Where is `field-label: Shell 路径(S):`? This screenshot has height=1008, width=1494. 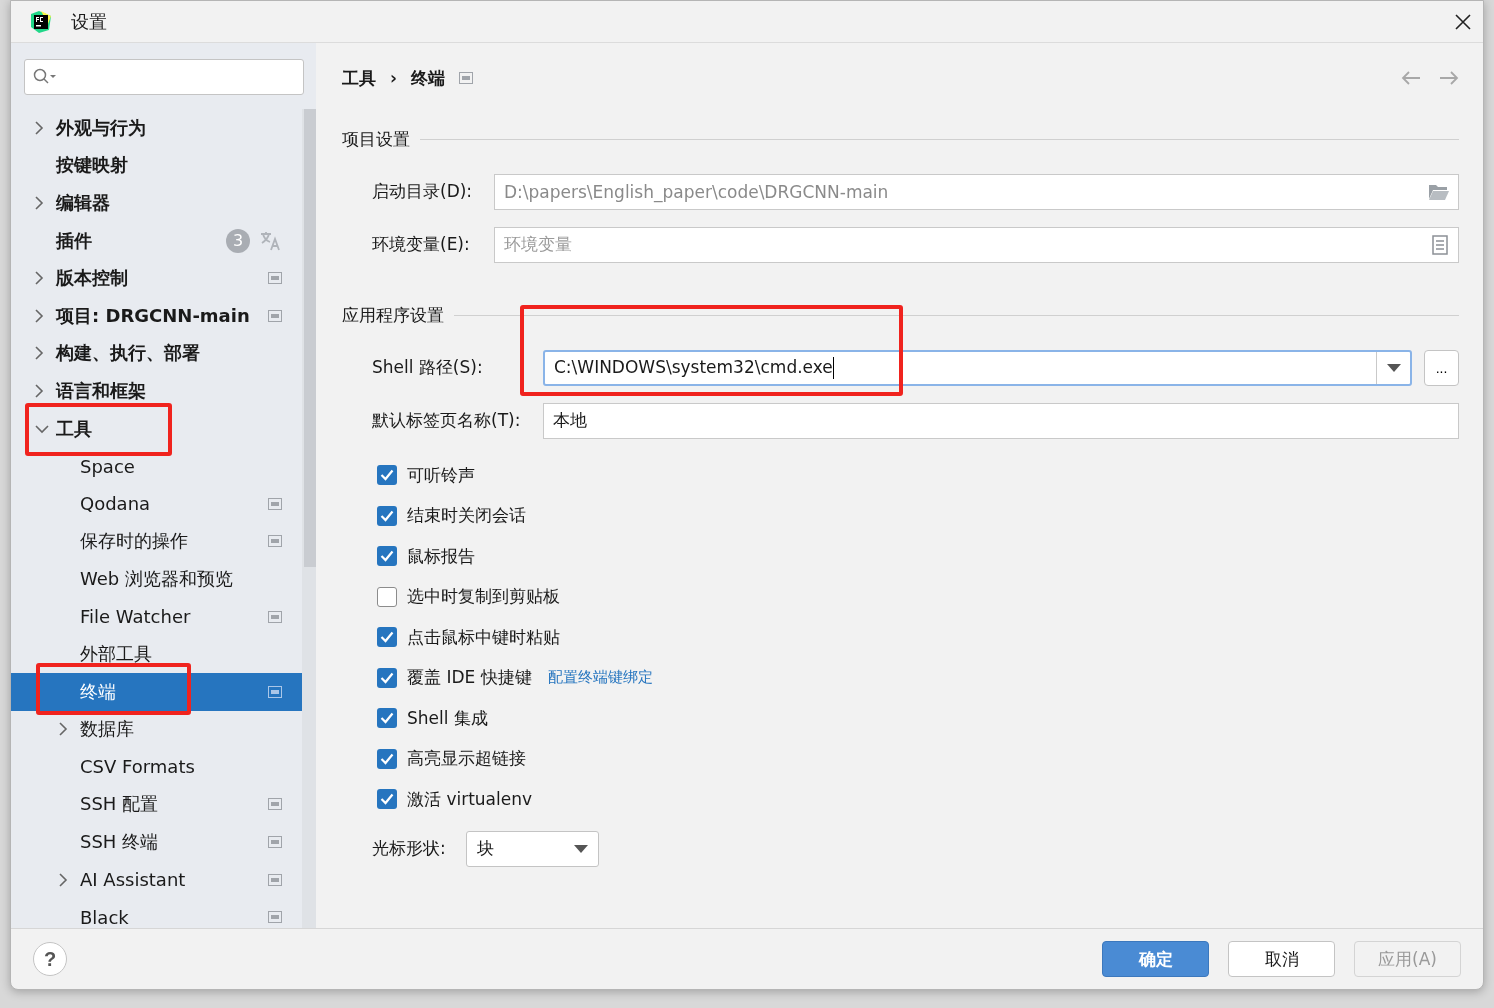 field-label: Shell 路径(S): is located at coordinates (428, 367).